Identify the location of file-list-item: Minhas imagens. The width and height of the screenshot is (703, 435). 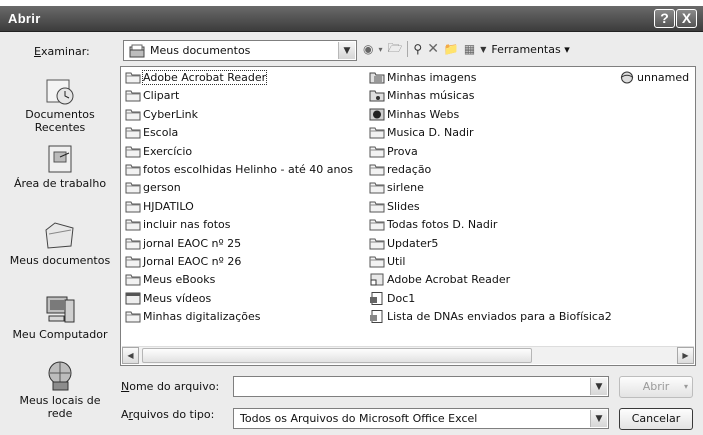
(422, 77).